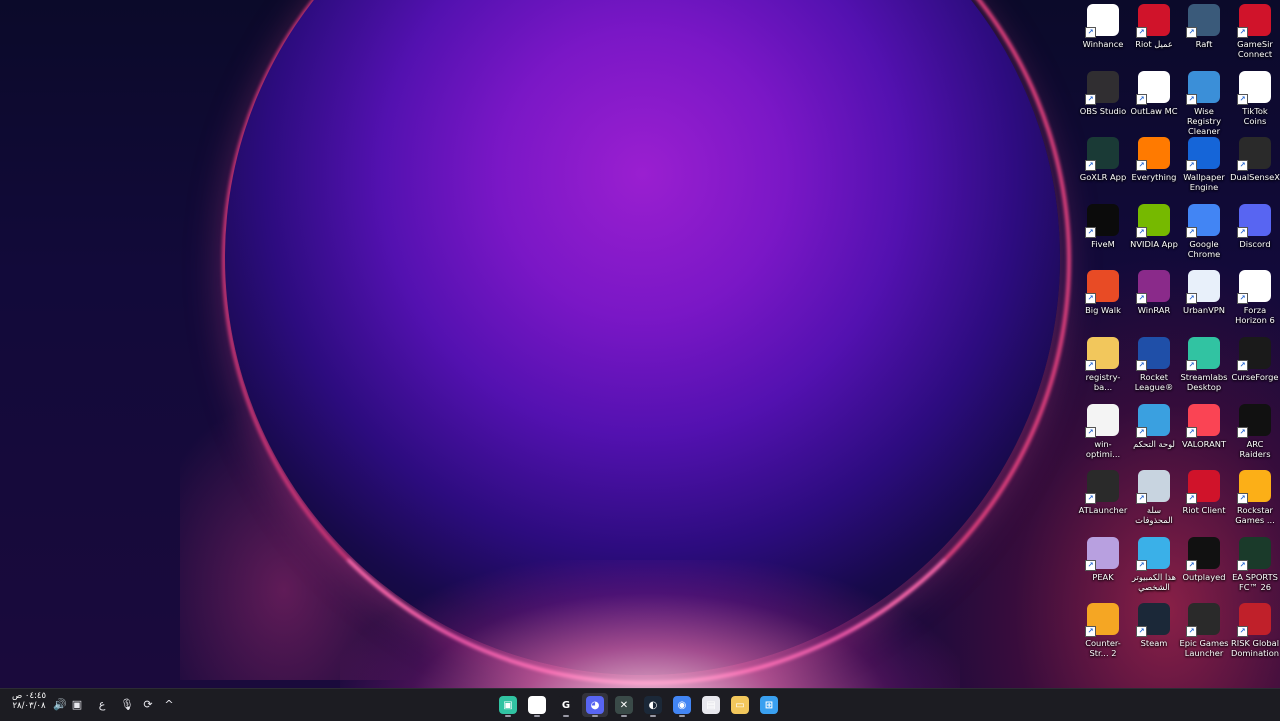 The height and width of the screenshot is (721, 1280). What do you see at coordinates (1103, 570) in the screenshot?
I see `desktop-icon: ↗ PEAK` at bounding box center [1103, 570].